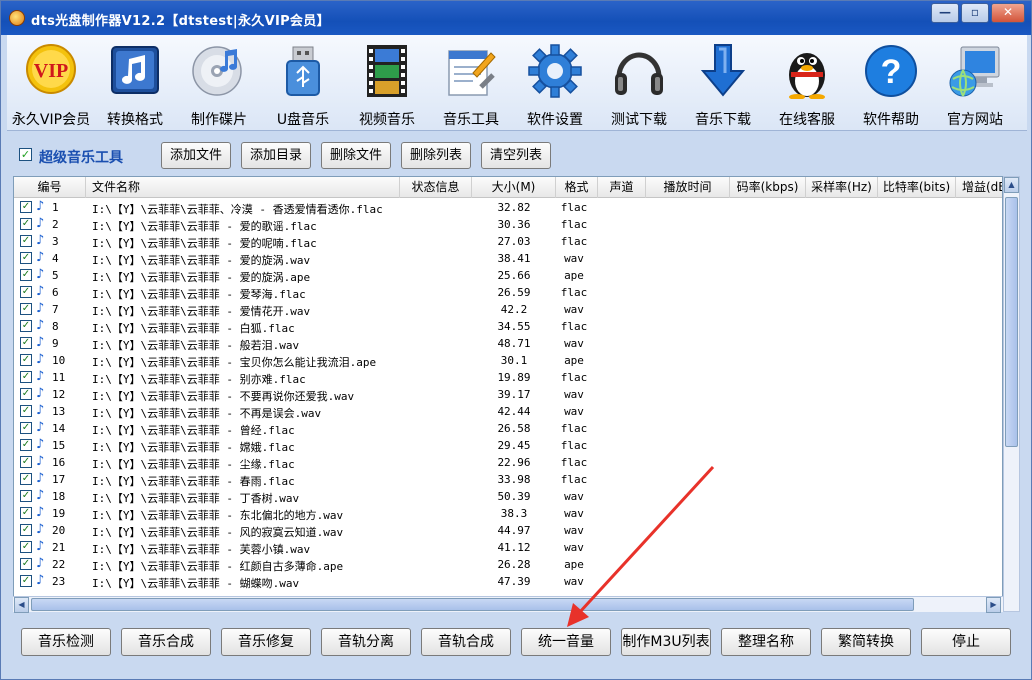  What do you see at coordinates (466, 642) in the screenshot?
I see `track-merge-button: 音轨合成` at bounding box center [466, 642].